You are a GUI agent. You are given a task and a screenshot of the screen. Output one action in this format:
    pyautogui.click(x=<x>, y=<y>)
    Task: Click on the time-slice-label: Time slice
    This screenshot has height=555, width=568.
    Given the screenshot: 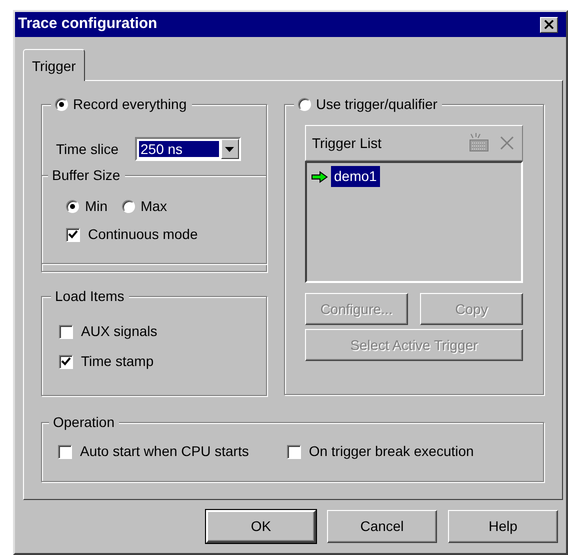 What is the action you would take?
    pyautogui.click(x=87, y=149)
    